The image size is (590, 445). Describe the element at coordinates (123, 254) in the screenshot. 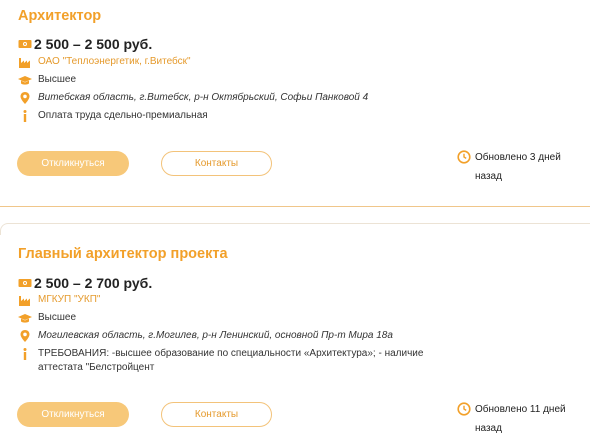

I see `vacancy-title: Главный архитектор проекта` at that location.